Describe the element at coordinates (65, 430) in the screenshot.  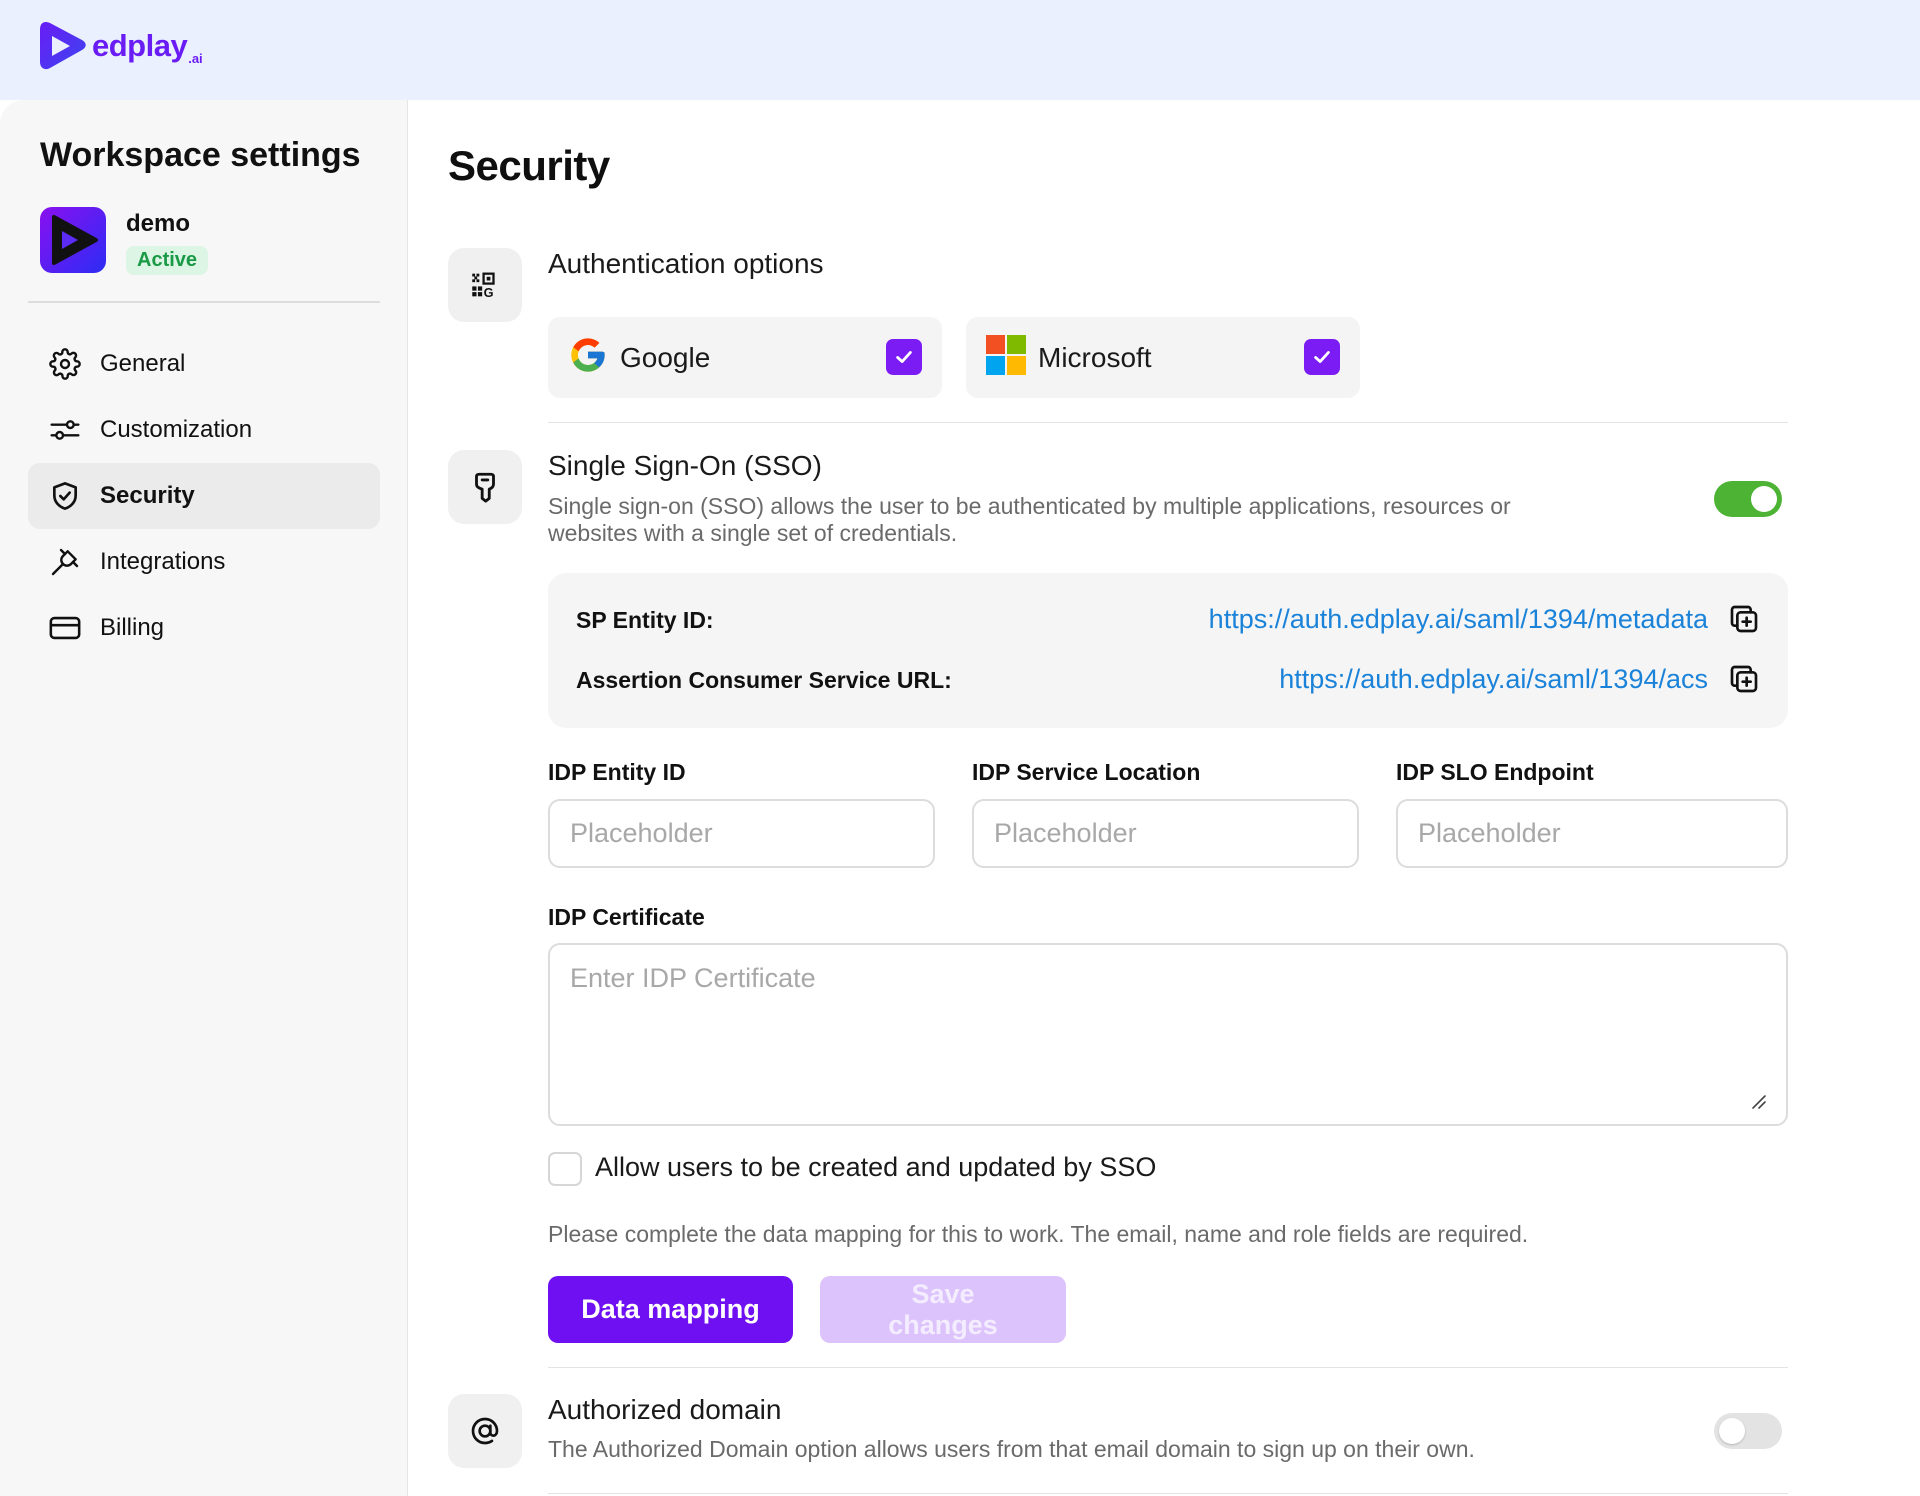
I see `sliders-icon` at that location.